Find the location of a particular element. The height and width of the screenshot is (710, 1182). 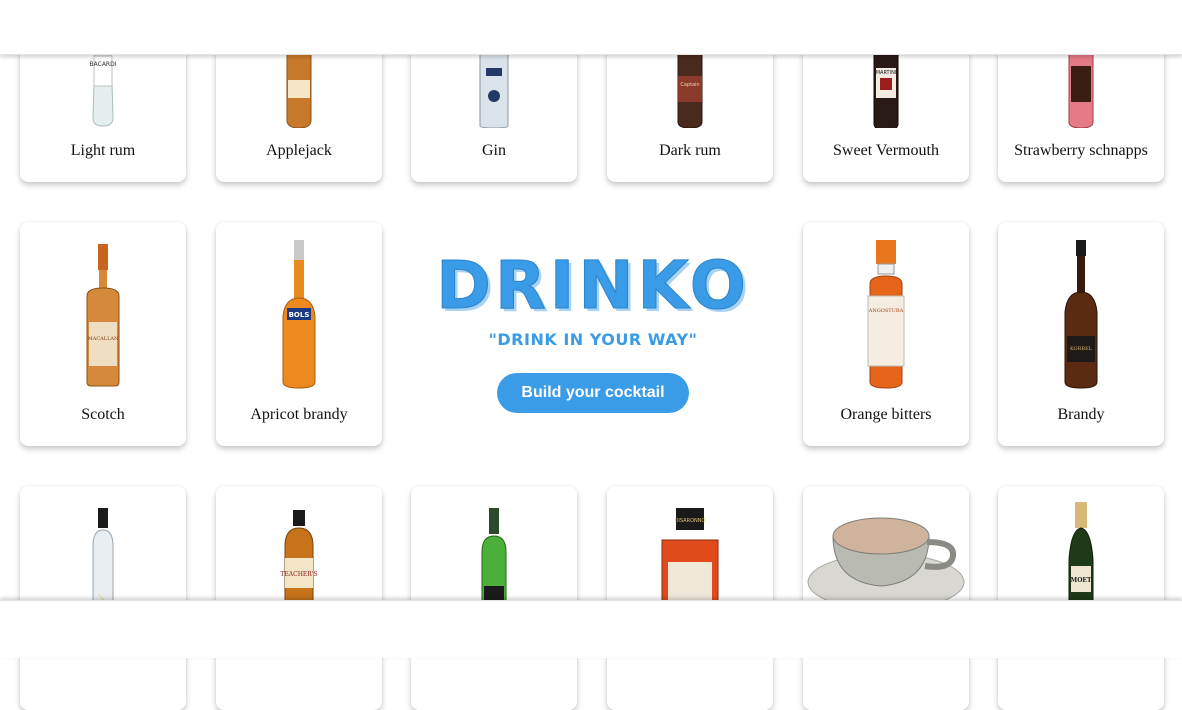

ingredient-card-vodka is located at coordinates (103, 598).